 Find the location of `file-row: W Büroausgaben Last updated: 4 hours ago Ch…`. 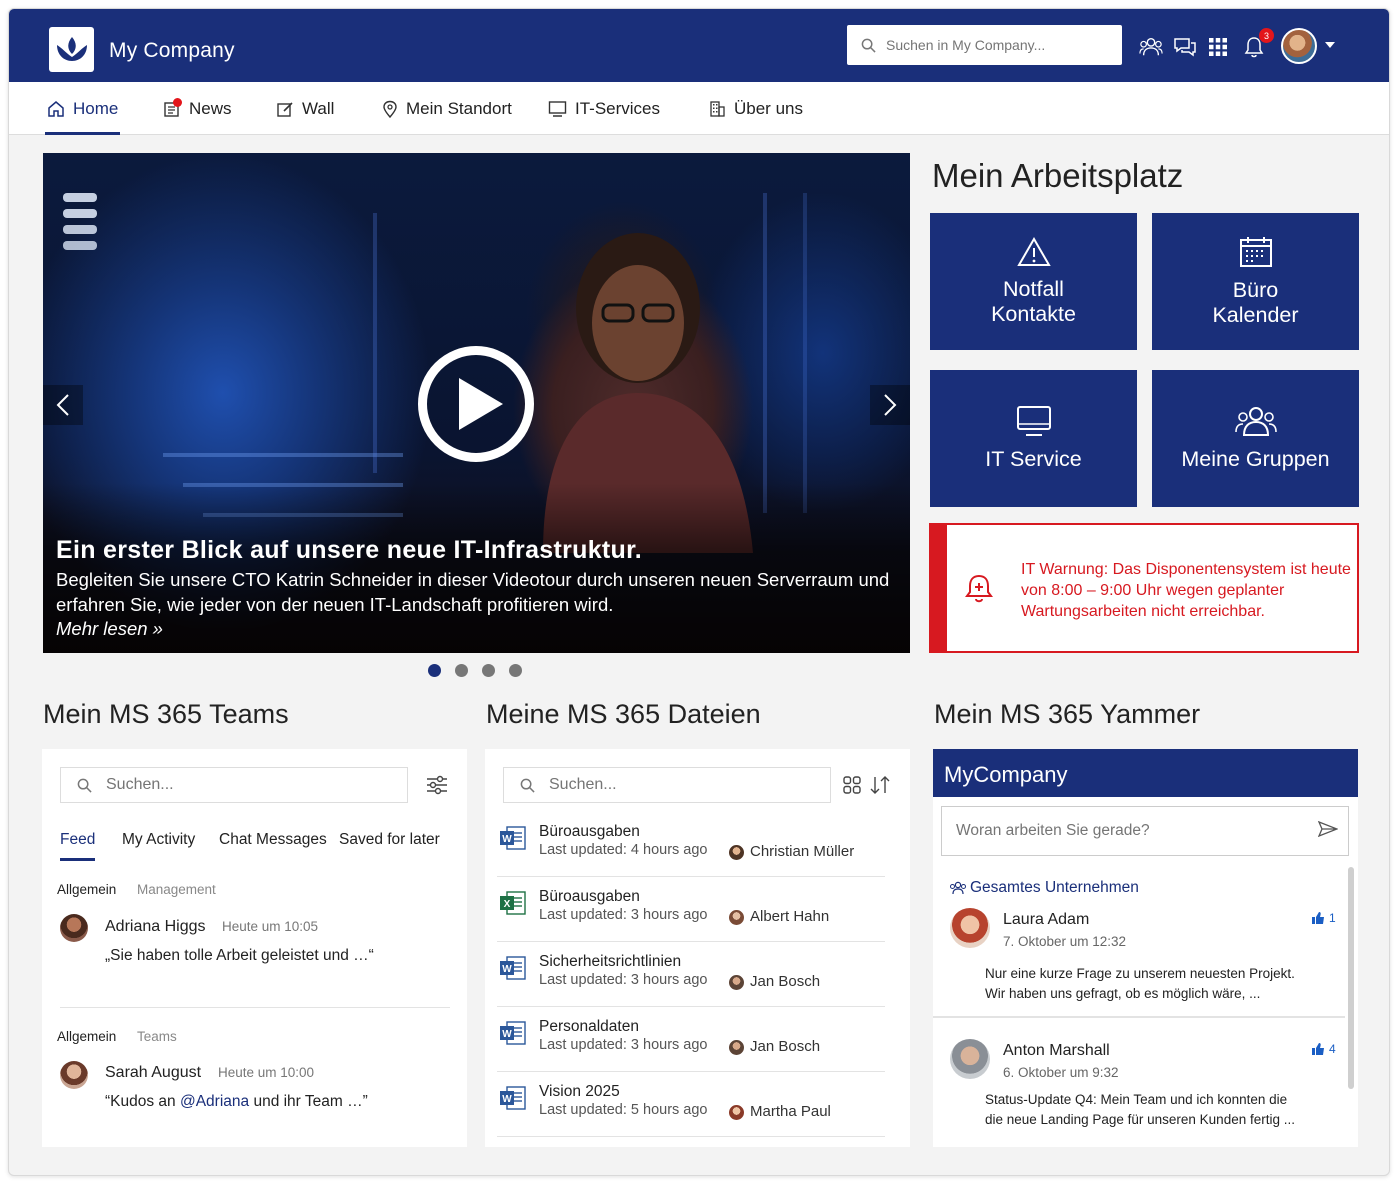

file-row: W Büroausgaben Last updated: 4 hours ago Ch… is located at coordinates (691, 845).